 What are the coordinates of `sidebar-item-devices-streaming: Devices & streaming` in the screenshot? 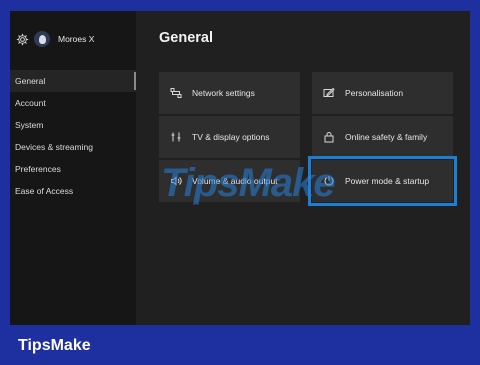 It's located at (73, 147).